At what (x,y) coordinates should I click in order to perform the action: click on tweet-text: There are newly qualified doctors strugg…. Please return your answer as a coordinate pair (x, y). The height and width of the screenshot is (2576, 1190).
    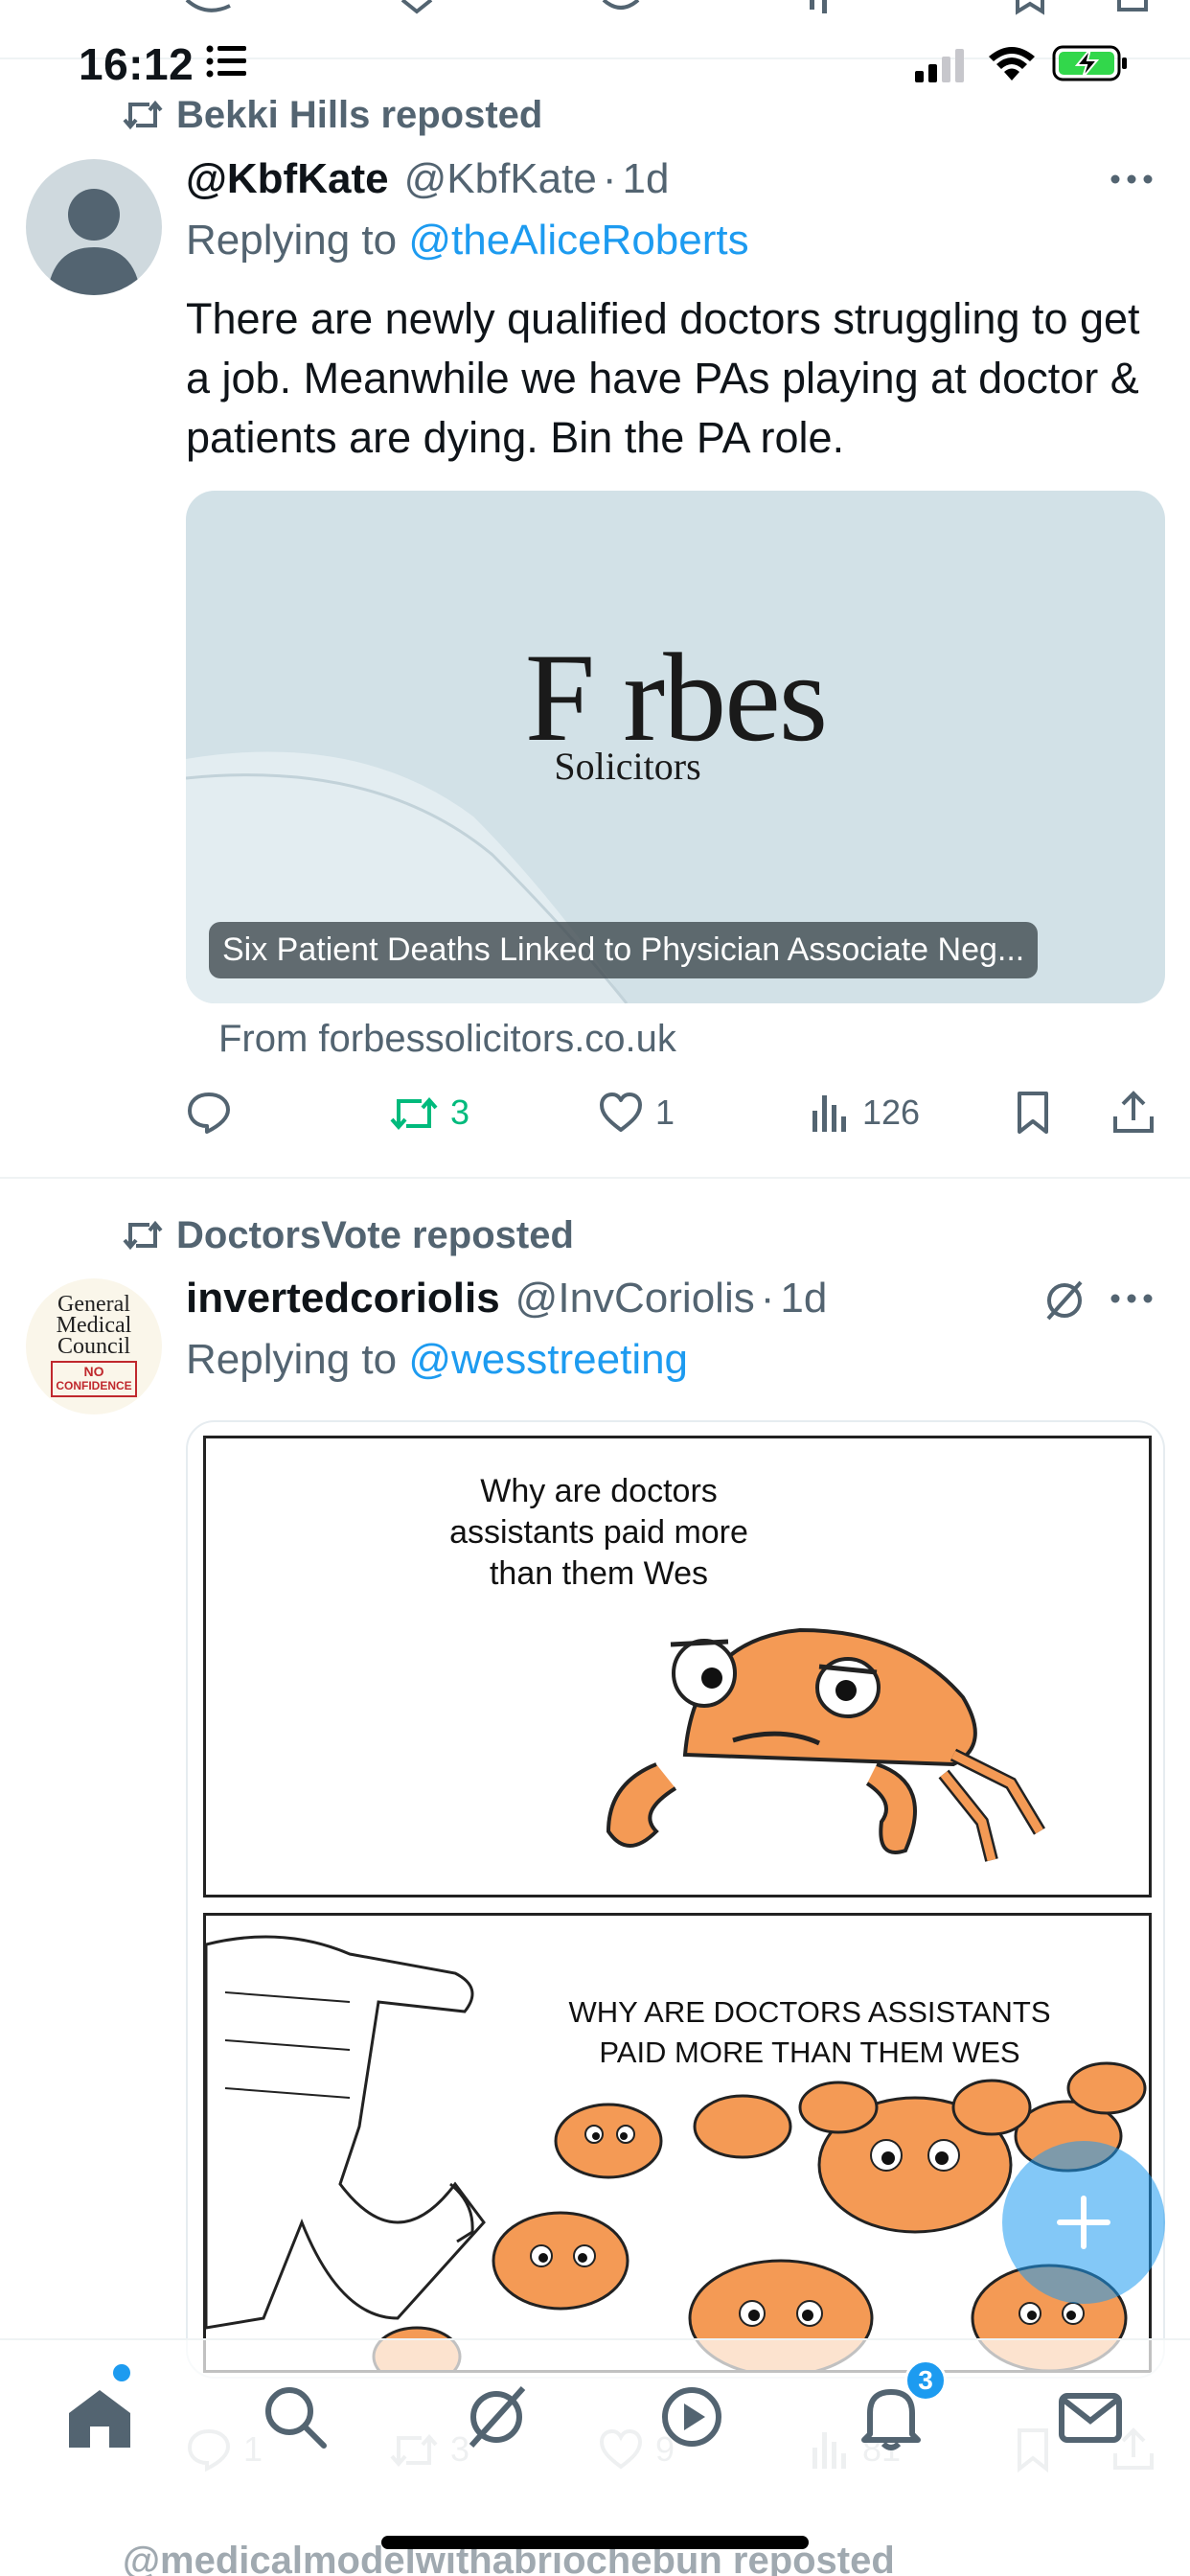
    Looking at the image, I should click on (663, 378).